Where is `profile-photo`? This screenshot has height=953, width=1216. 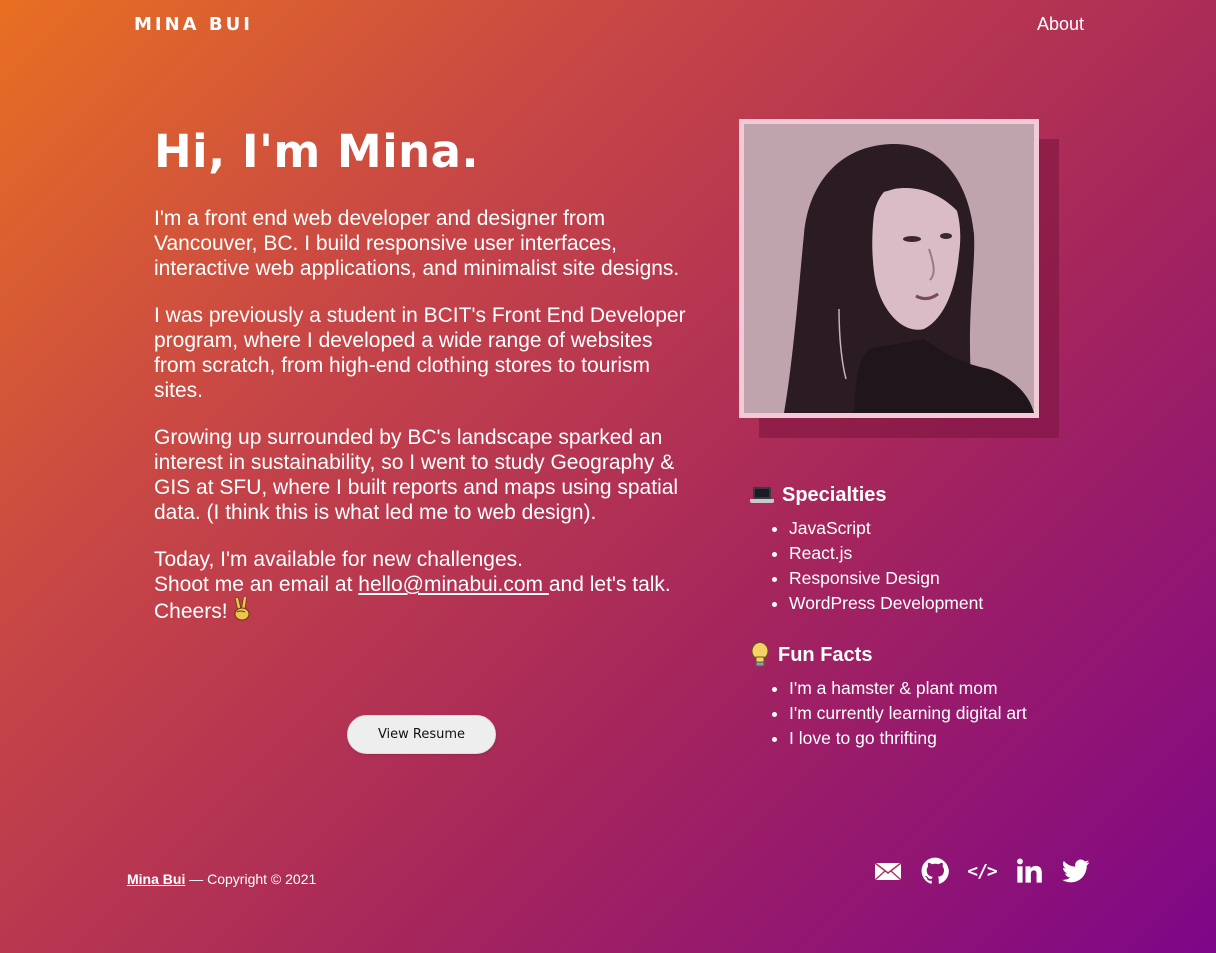 profile-photo is located at coordinates (889, 268).